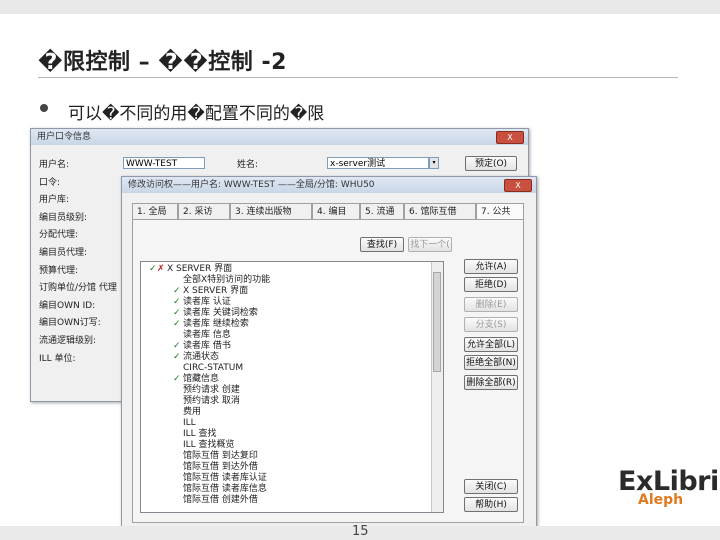 The image size is (720, 540). Describe the element at coordinates (63, 253) in the screenshot. I see `user-field-label: 编目员代理:` at that location.